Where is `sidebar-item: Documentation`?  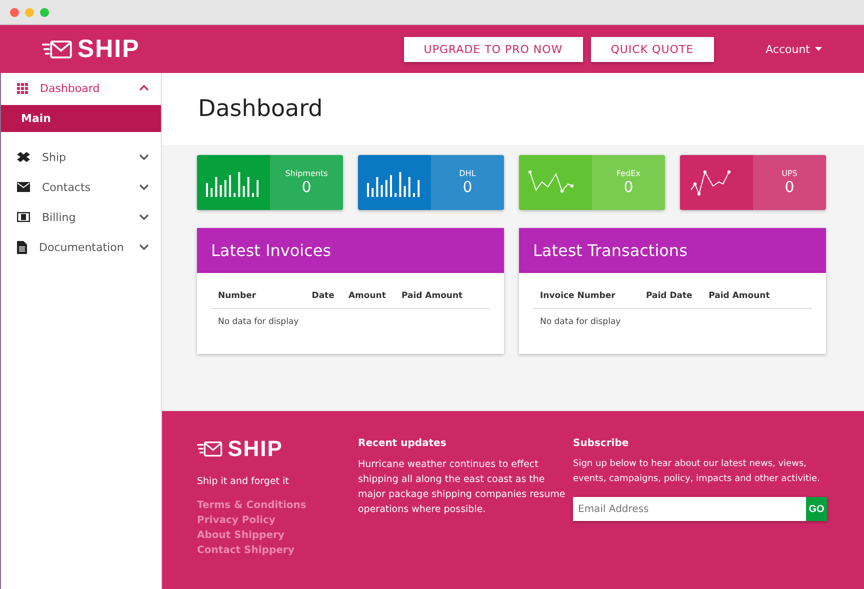
sidebar-item: Documentation is located at coordinates (81, 247).